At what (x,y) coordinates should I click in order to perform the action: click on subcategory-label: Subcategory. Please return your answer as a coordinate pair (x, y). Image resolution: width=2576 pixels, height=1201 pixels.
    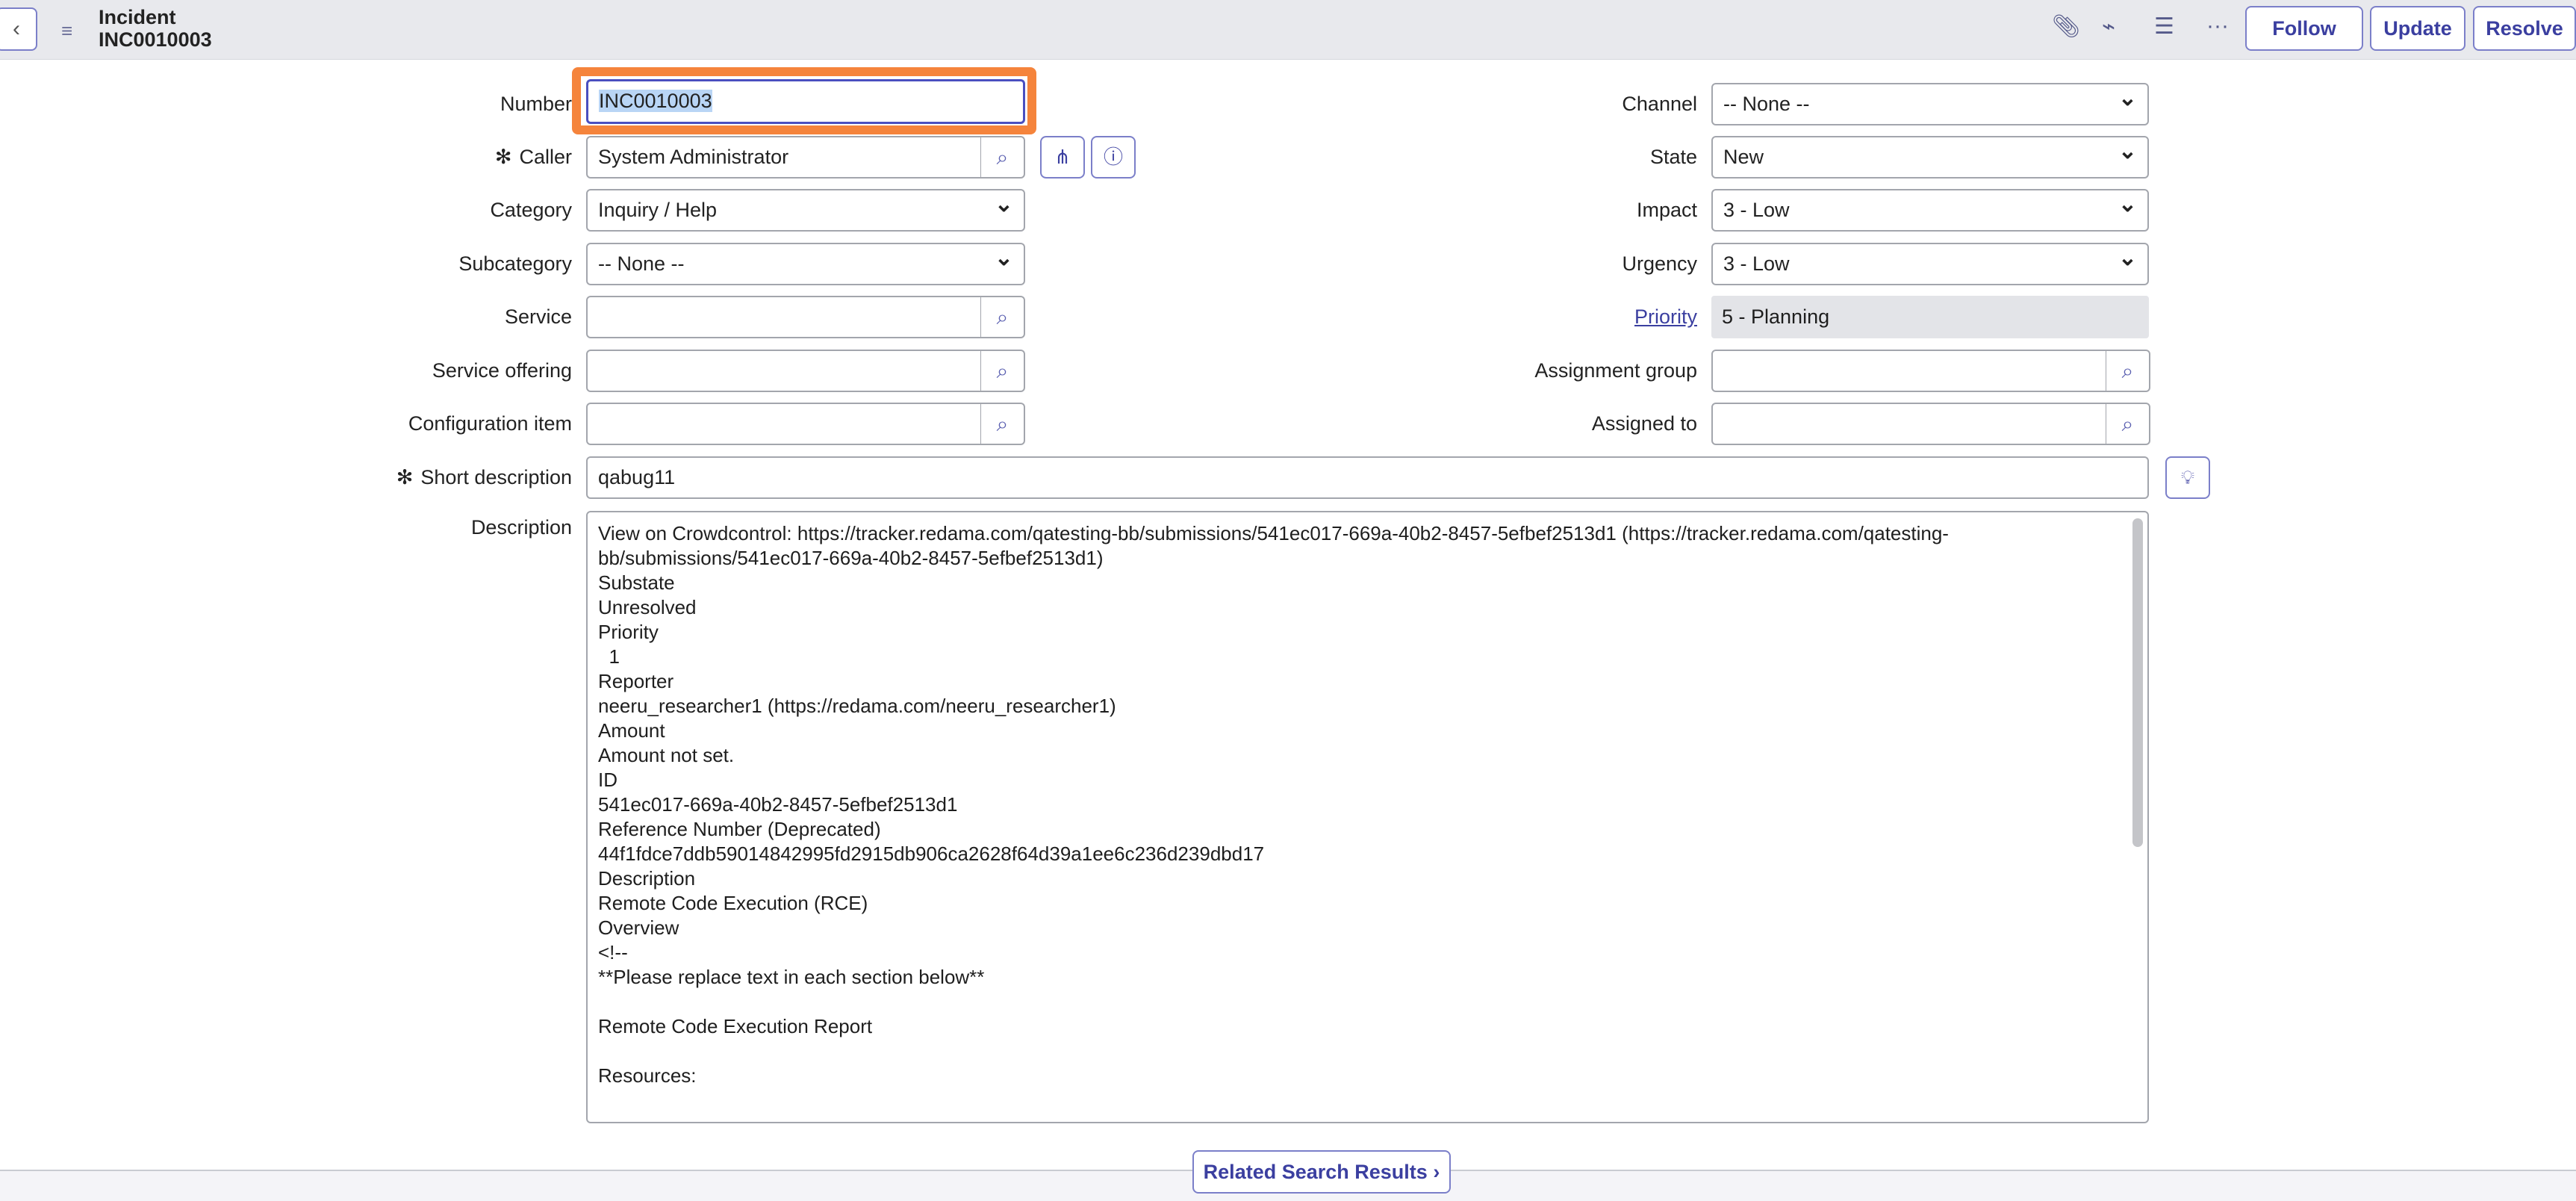
    Looking at the image, I should click on (515, 263).